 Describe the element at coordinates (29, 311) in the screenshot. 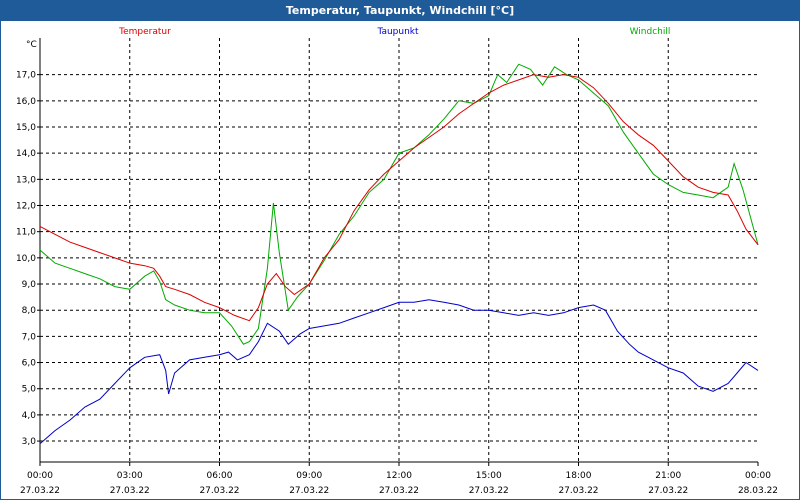

I see `y-tick-label: 8,0` at that location.